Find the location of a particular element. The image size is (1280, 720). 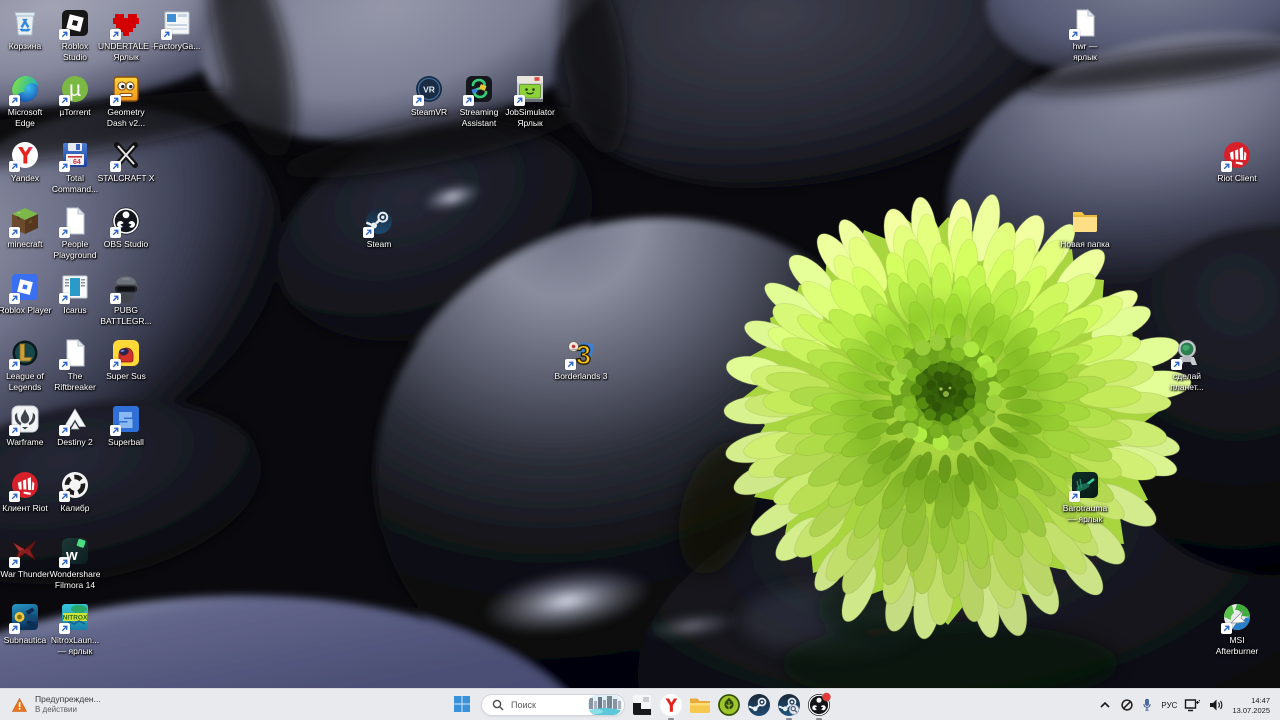

svg-text: NITROX is located at coordinates (75, 618).